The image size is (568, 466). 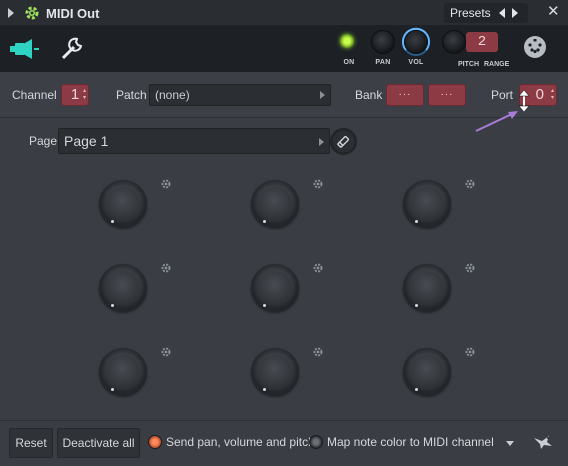 What do you see at coordinates (11, 13) in the screenshot?
I see `collapse-arrow-icon` at bounding box center [11, 13].